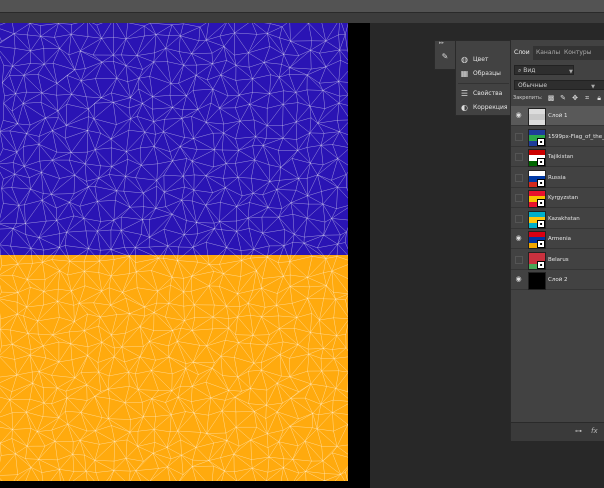 Image resolution: width=604 pixels, height=488 pixels. Describe the element at coordinates (587, 98) in the screenshot. I see `lock-artboard-icon: ⌗` at that location.